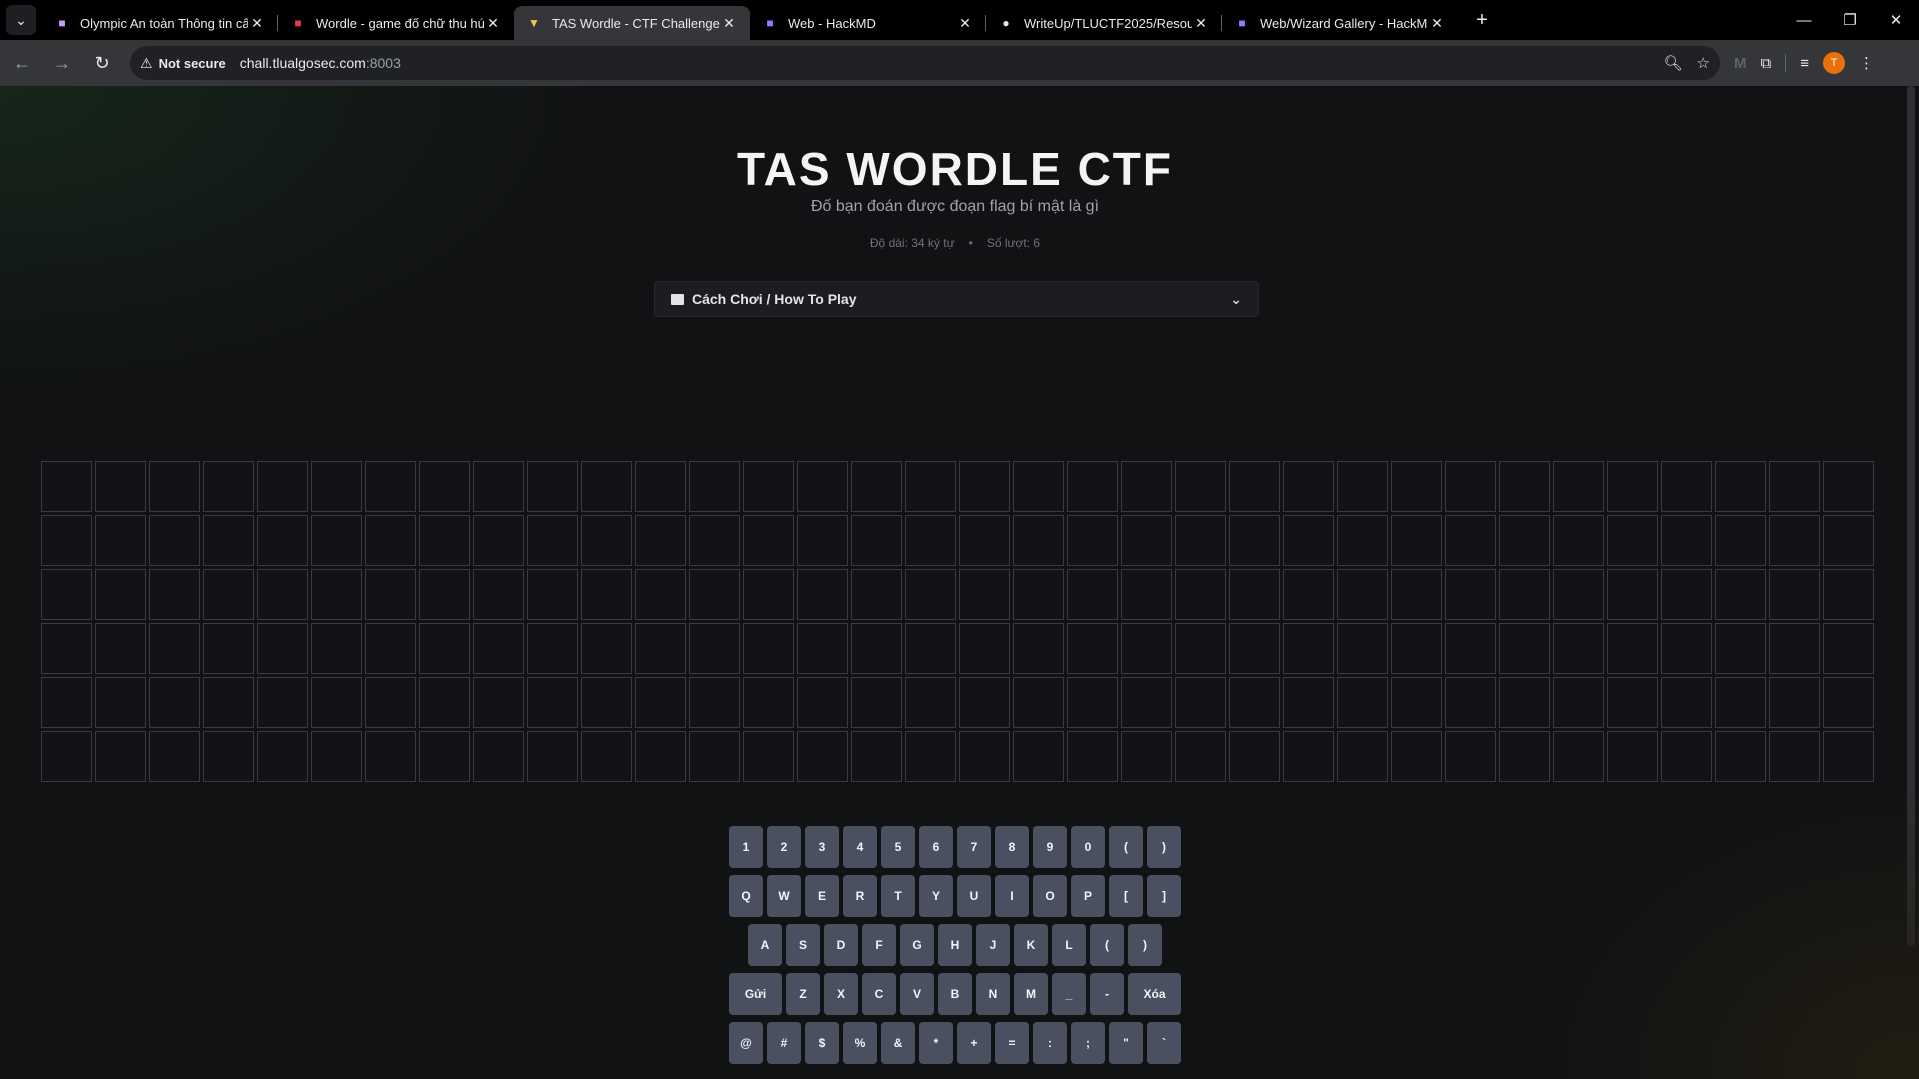 Image resolution: width=1919 pixels, height=1079 pixels. What do you see at coordinates (957, 756) in the screenshot?
I see `guess-row` at bounding box center [957, 756].